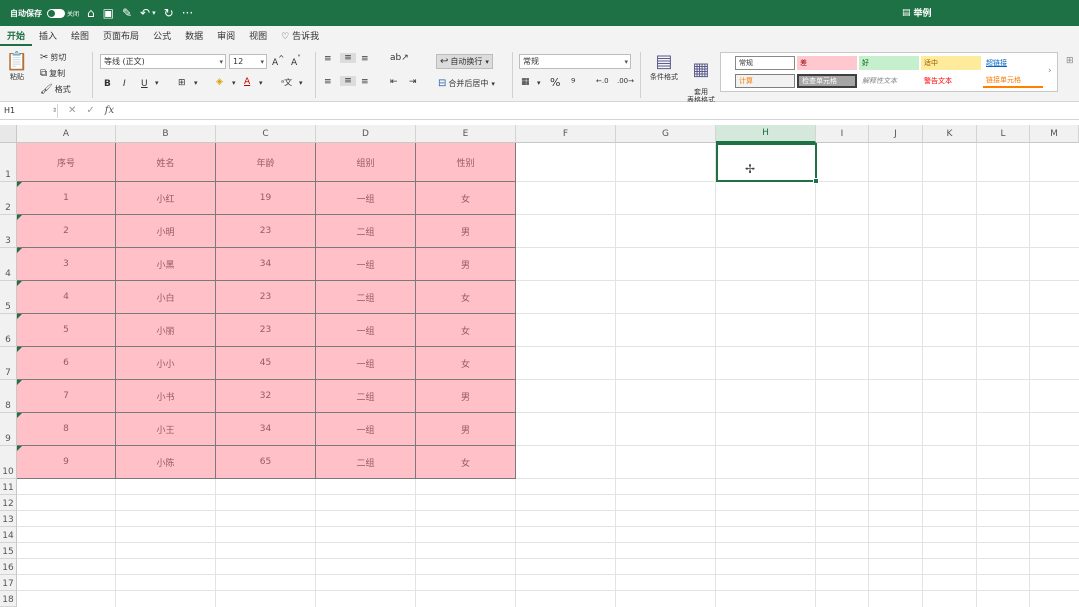 This screenshot has height=607, width=1079. Describe the element at coordinates (109, 110) in the screenshot. I see `function-icon: fx` at that location.